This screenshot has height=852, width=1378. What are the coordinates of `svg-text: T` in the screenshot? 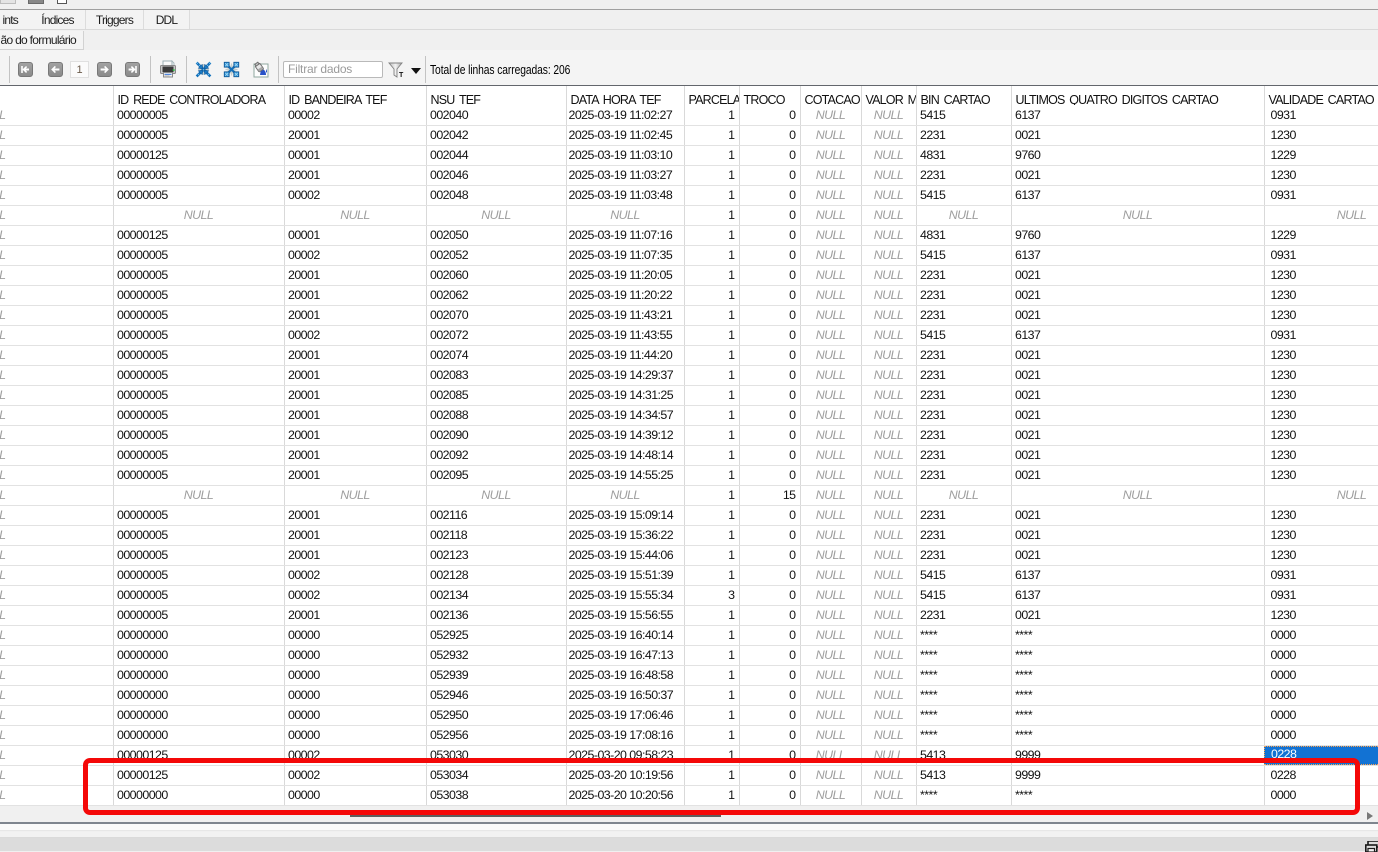 It's located at (401, 75).